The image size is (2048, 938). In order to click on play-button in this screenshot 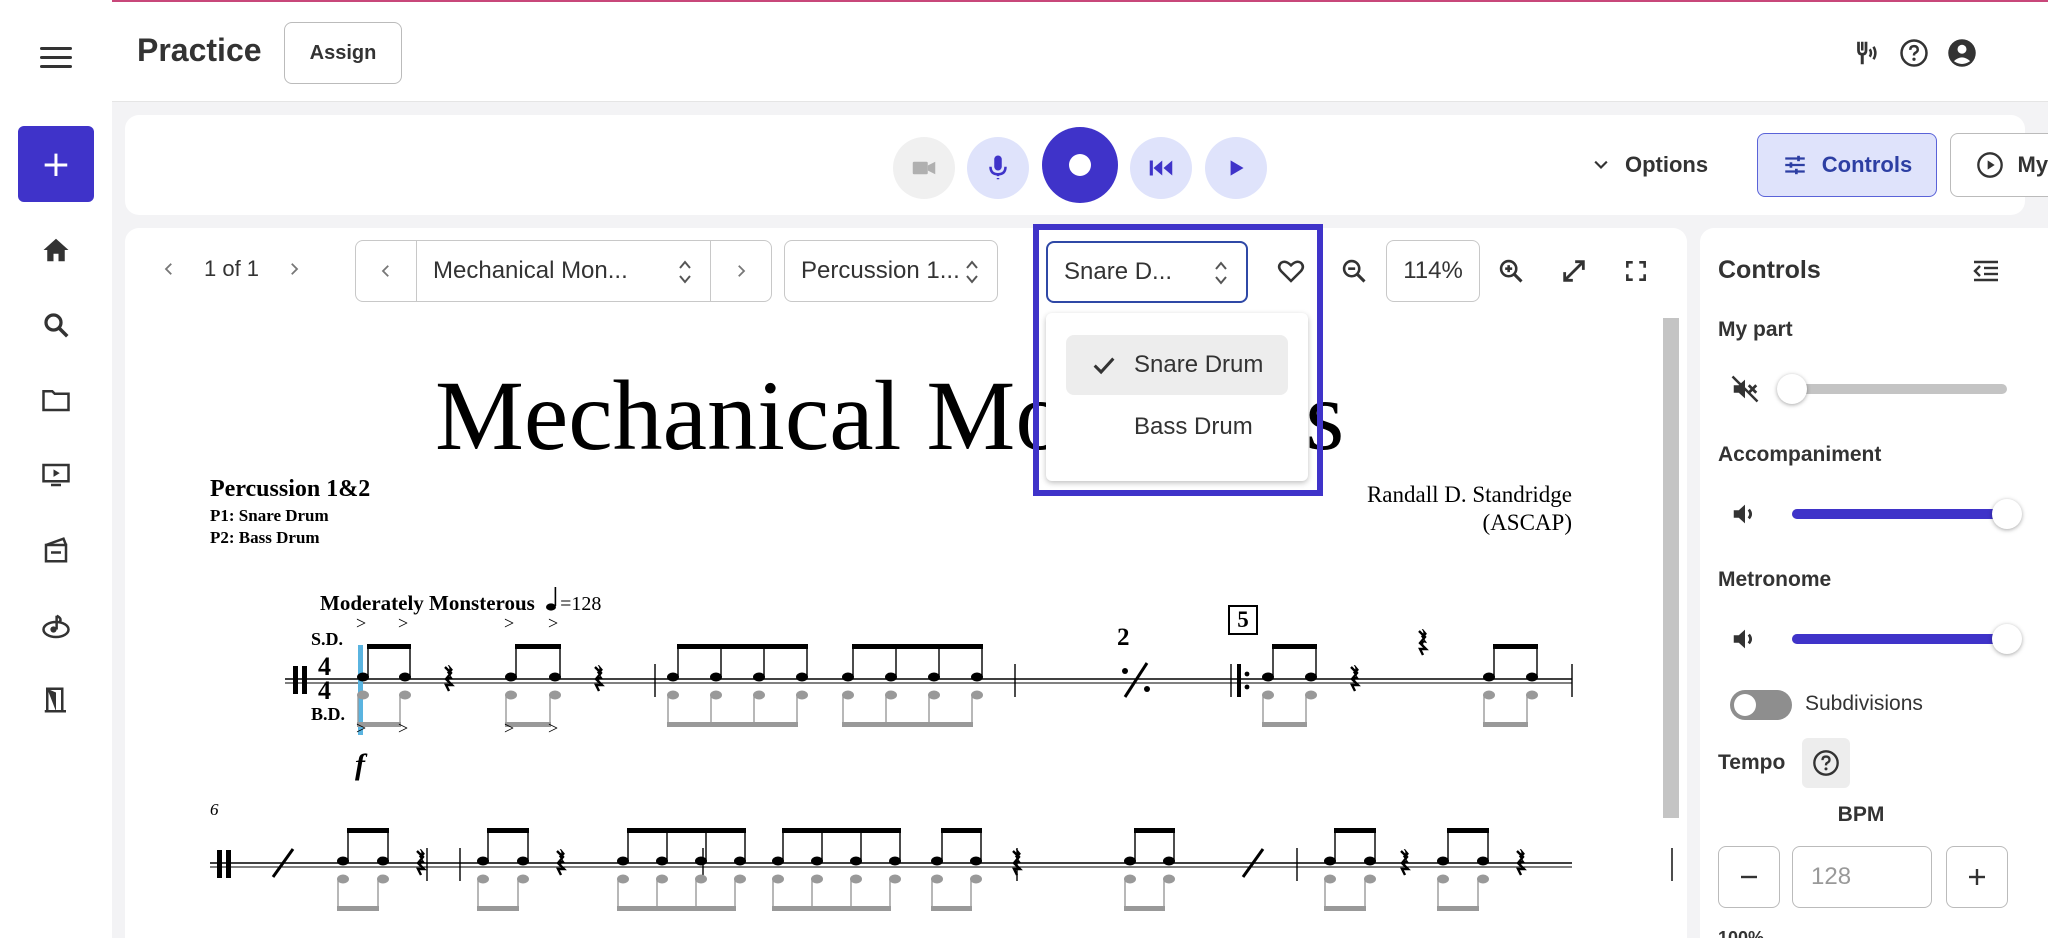, I will do `click(1236, 168)`.